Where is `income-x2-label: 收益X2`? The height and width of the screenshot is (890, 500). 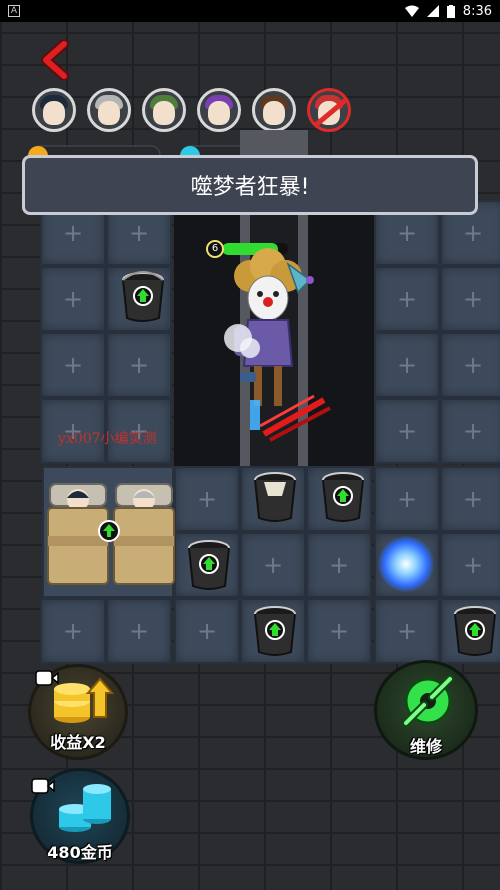 income-x2-label: 收益X2 is located at coordinates (78, 742).